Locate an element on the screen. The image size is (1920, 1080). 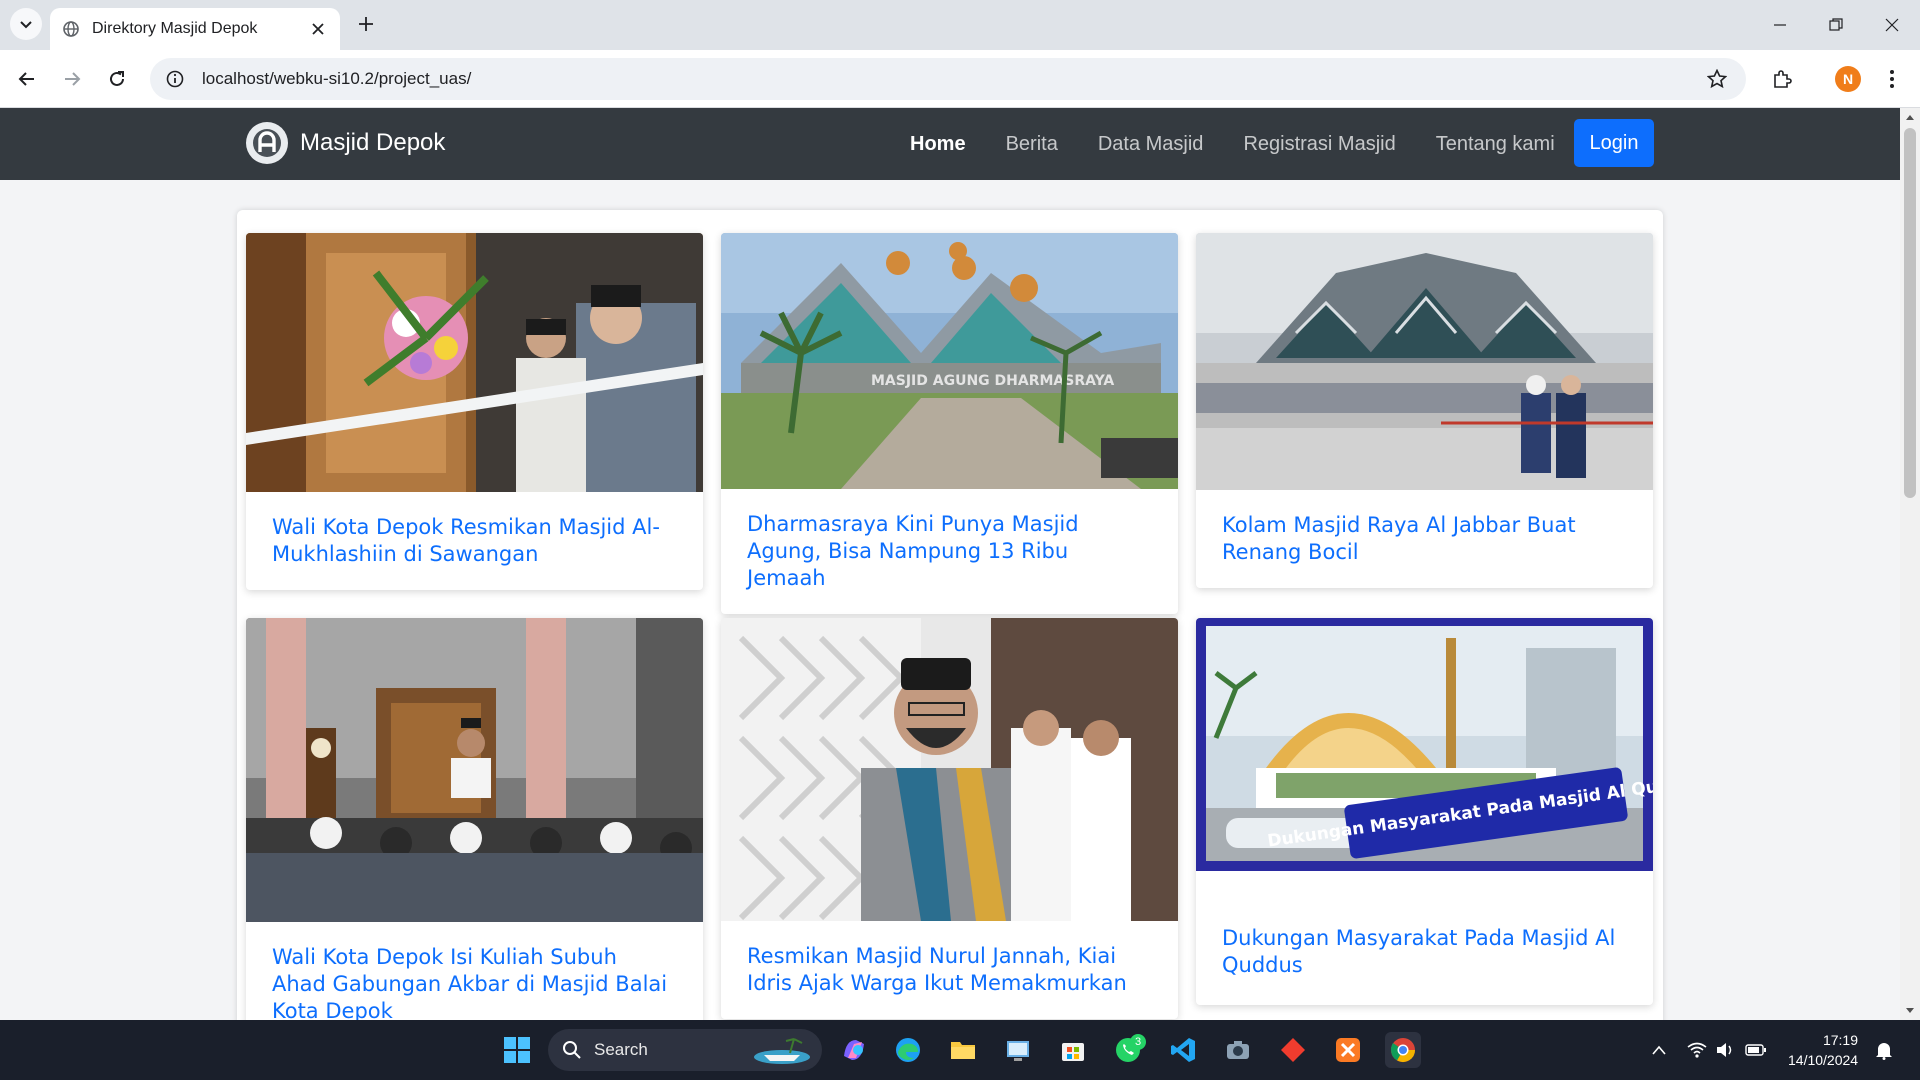
scroll-up-icon is located at coordinates (1910, 117).